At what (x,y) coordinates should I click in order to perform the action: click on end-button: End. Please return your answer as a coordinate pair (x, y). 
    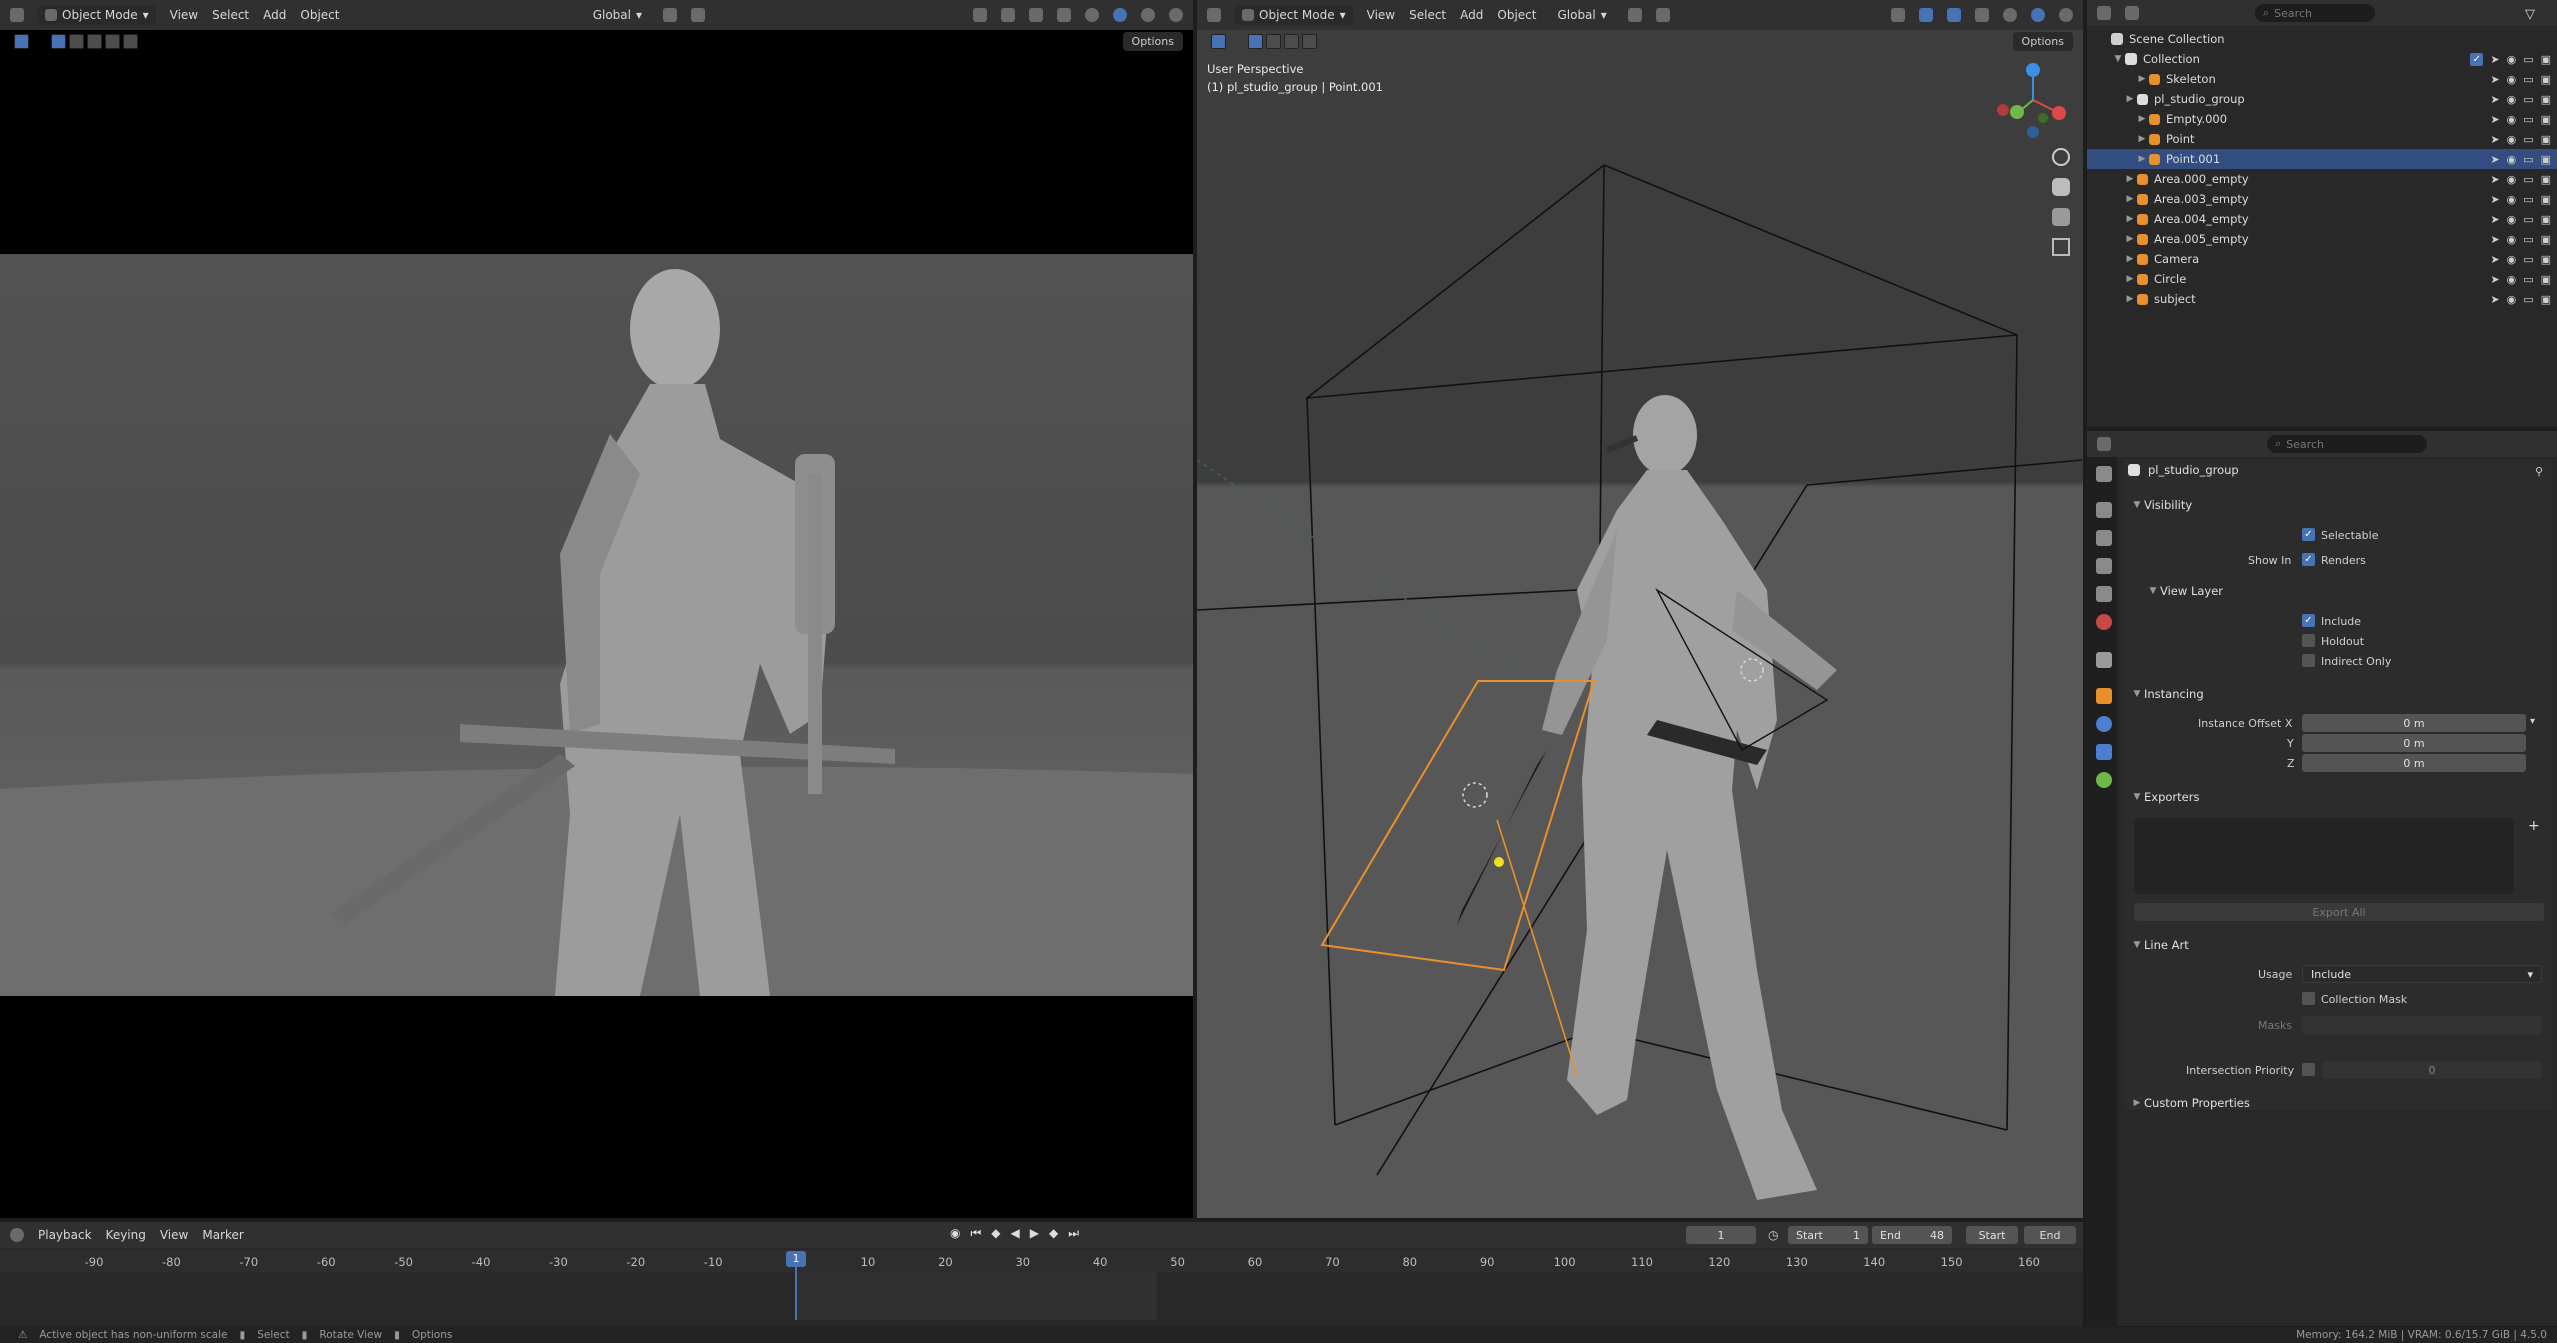
    Looking at the image, I should click on (2050, 1235).